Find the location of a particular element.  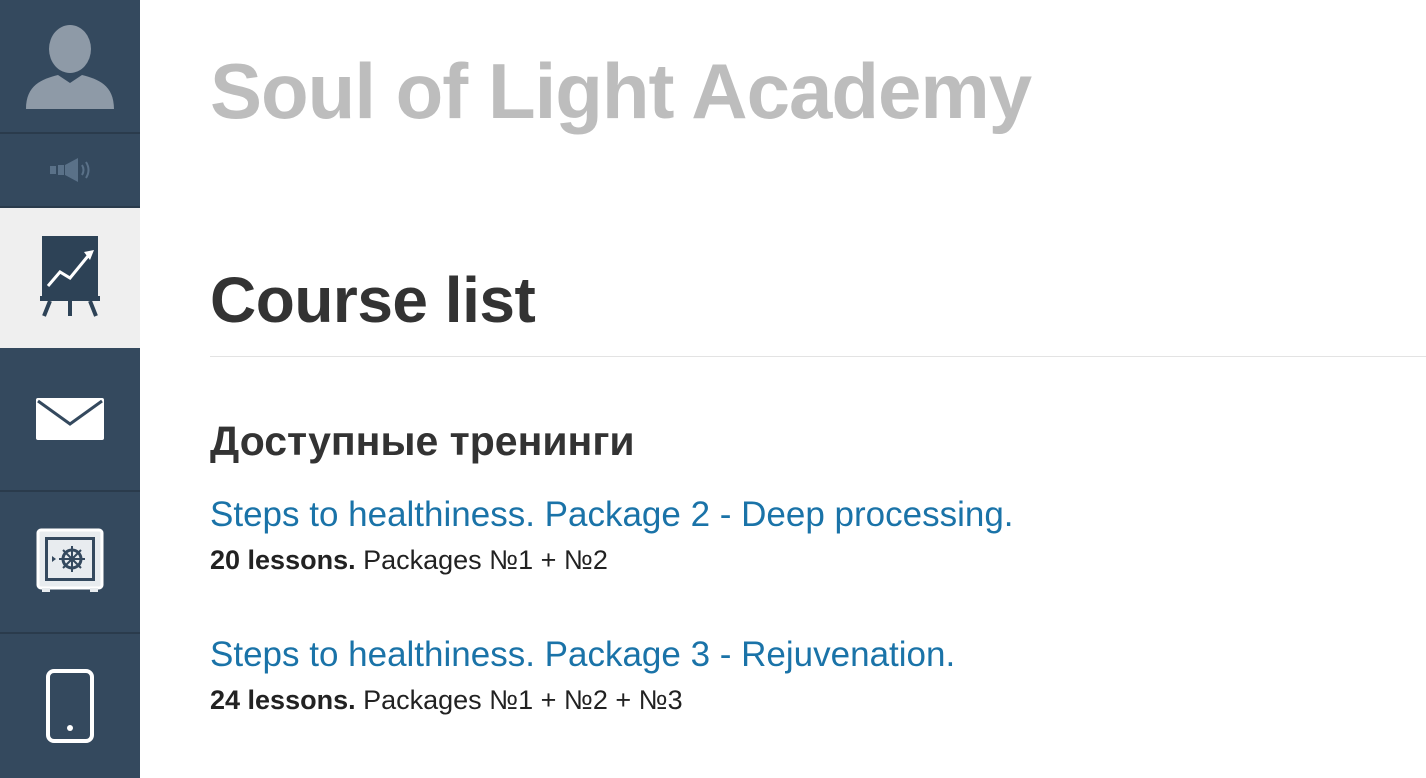

divider is located at coordinates (818, 356).